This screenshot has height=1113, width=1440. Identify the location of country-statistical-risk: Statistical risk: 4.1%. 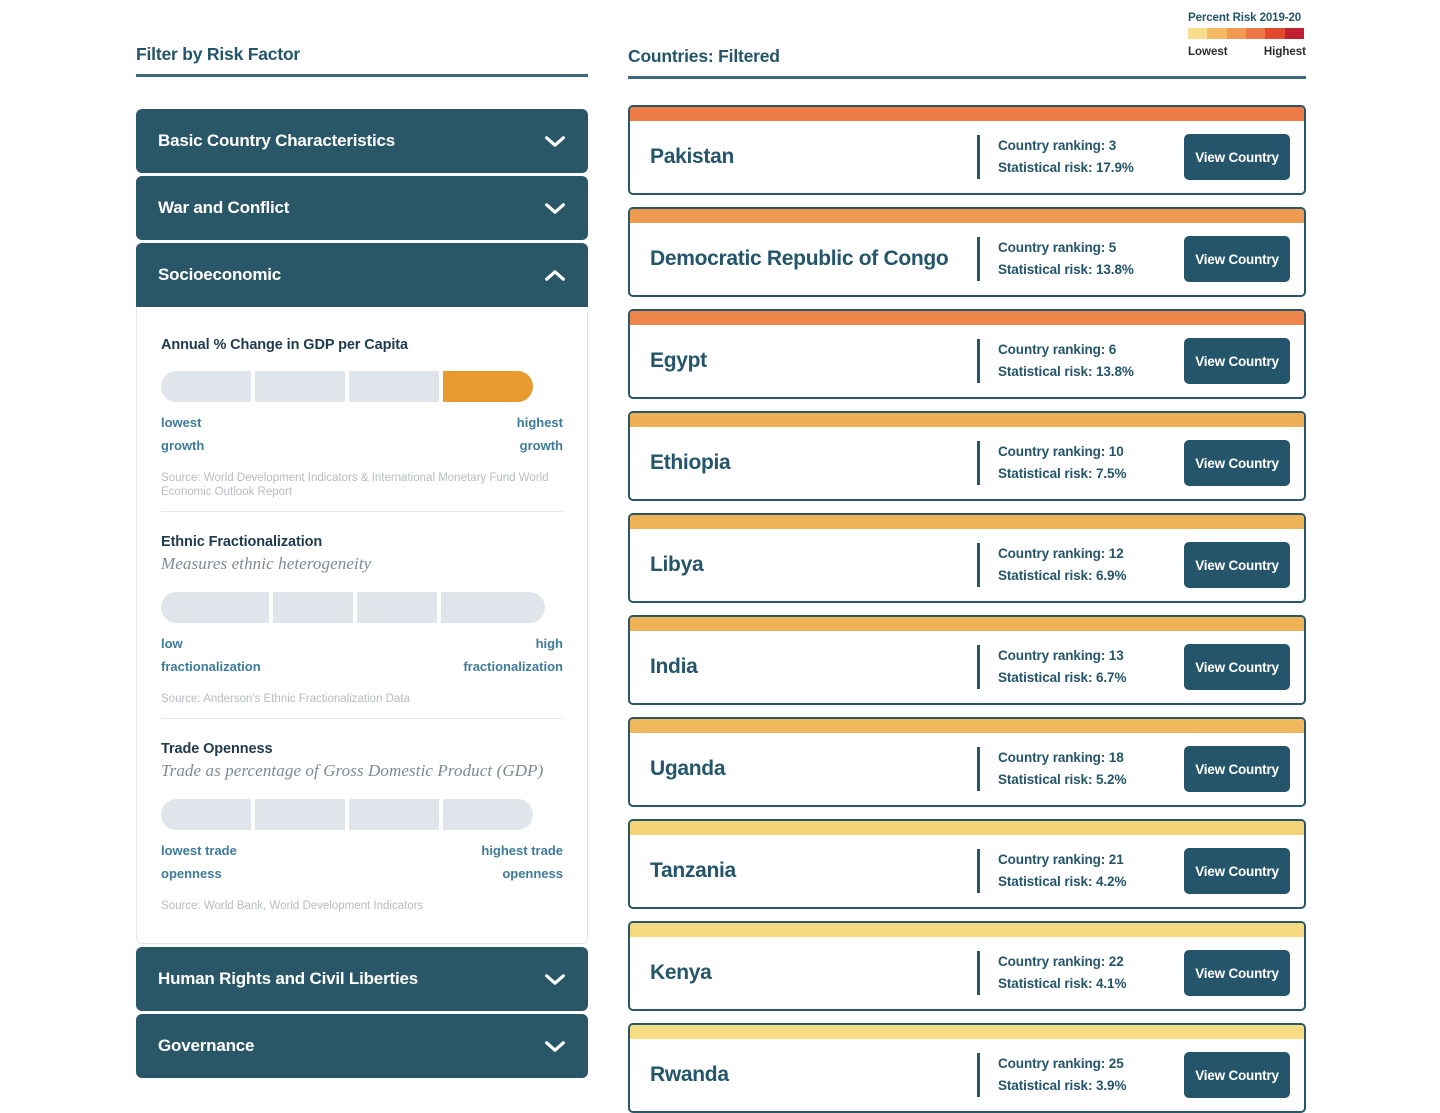
(1062, 983).